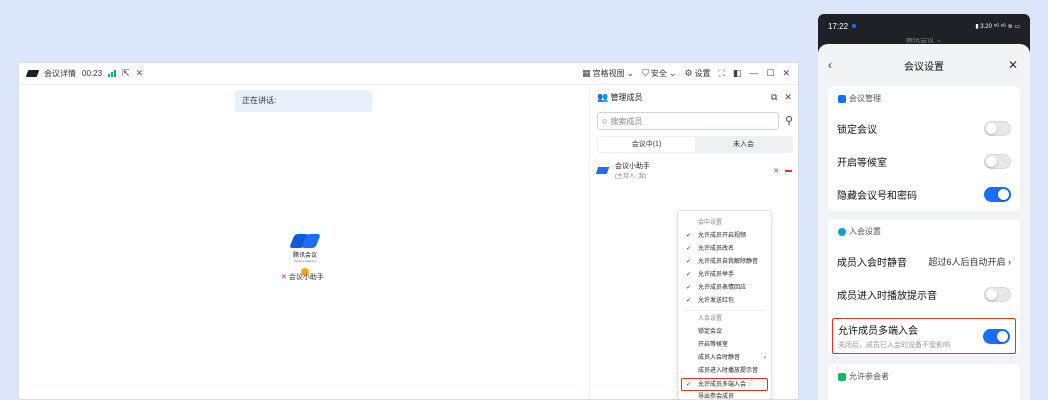 This screenshot has width=1048, height=400. I want to click on card-allow-attendees: 允许参会者, so click(924, 382).